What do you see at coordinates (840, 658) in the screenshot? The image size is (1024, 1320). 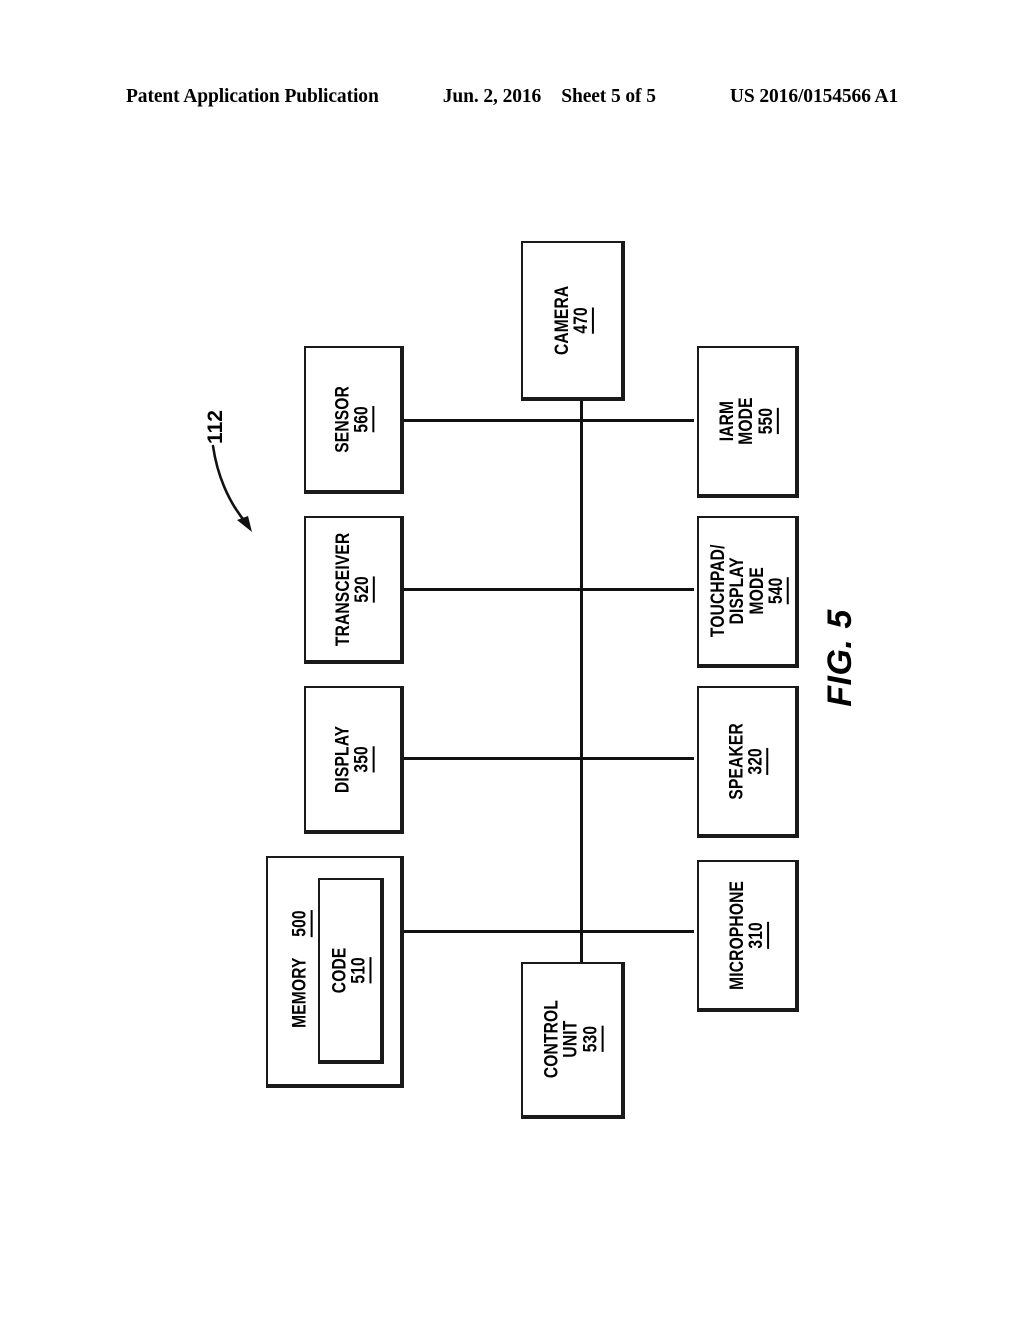 I see `figure-caption: FIG. 5` at bounding box center [840, 658].